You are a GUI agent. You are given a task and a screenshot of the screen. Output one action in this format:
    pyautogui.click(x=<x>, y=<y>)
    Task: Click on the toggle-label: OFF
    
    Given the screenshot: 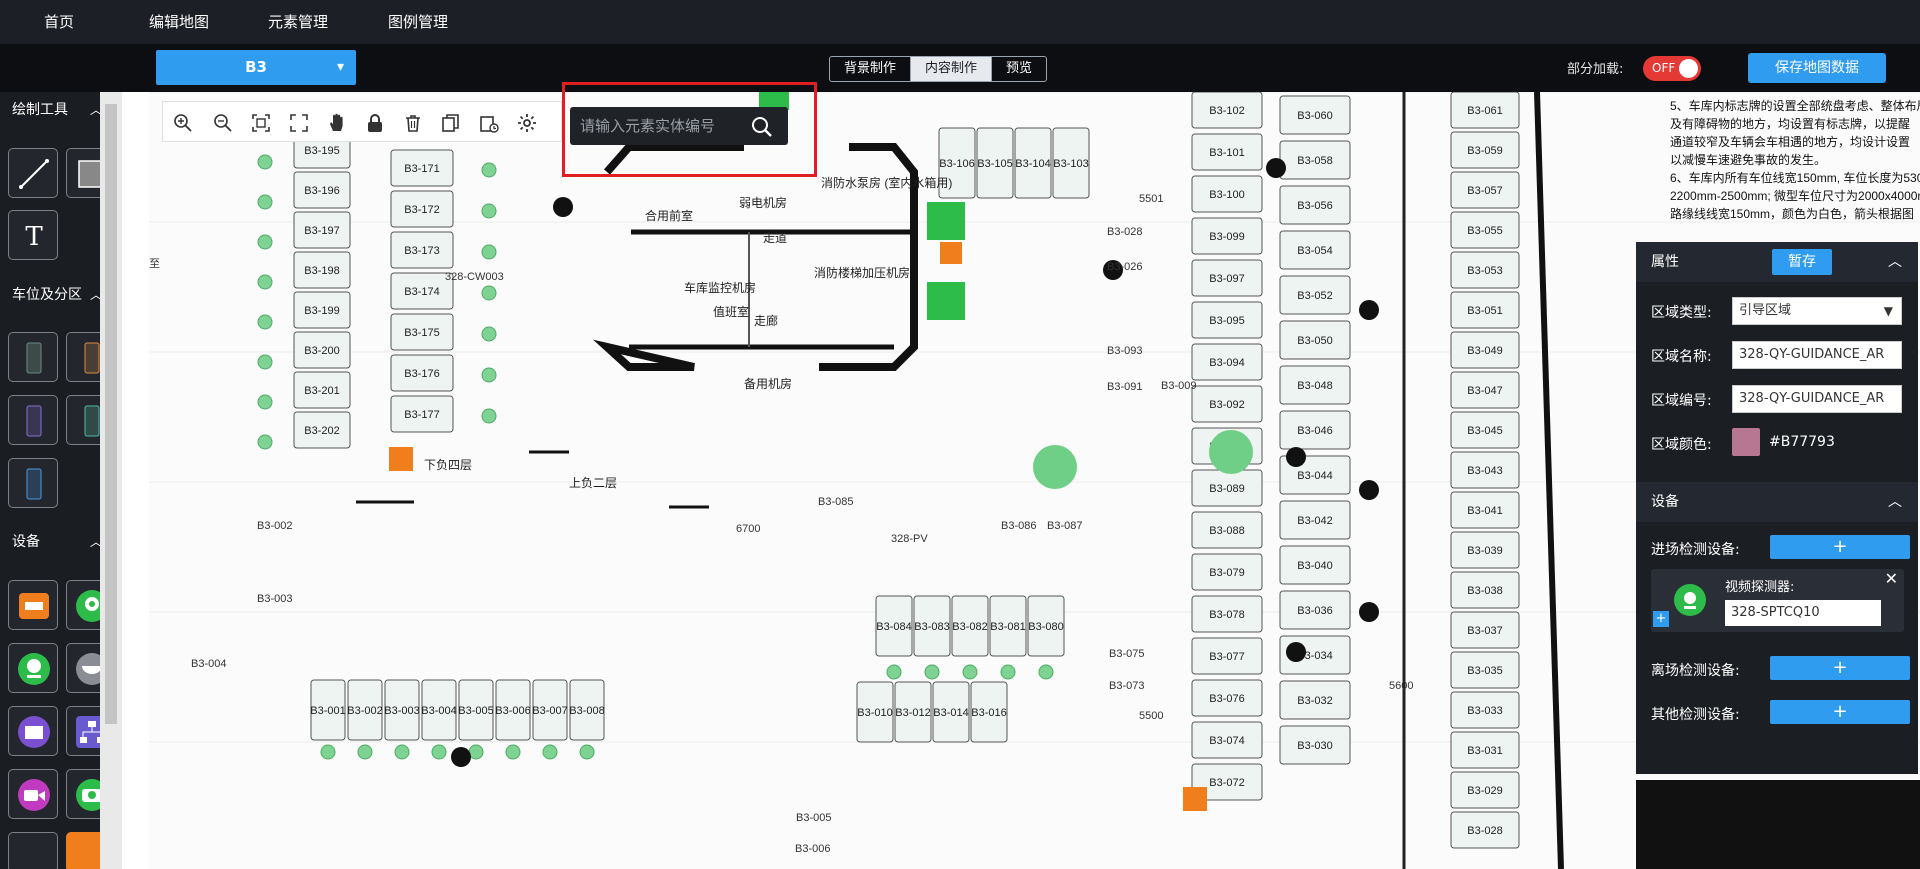 What is the action you would take?
    pyautogui.click(x=1664, y=68)
    